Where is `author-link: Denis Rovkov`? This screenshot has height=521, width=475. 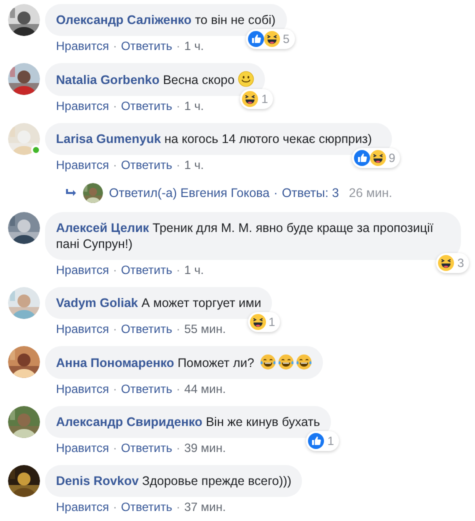
author-link: Denis Rovkov is located at coordinates (97, 481).